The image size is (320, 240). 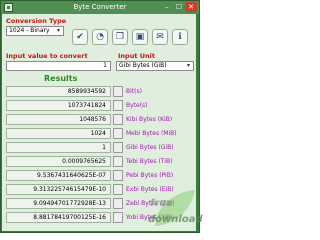 What do you see at coordinates (136, 56) in the screenshot?
I see `input-unit-label: Input Unit` at bounding box center [136, 56].